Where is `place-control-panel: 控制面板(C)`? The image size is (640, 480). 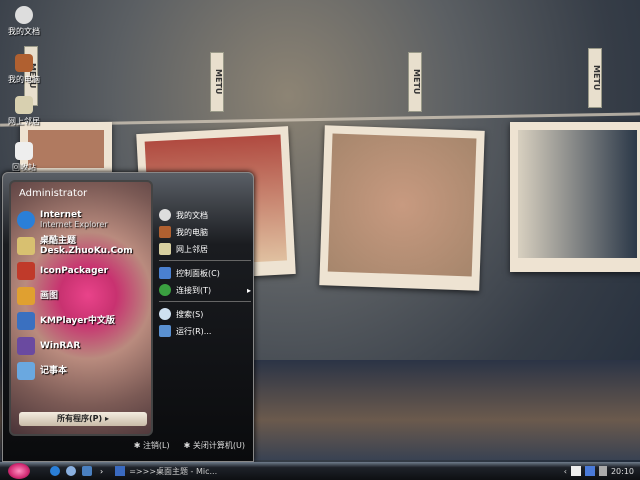
place-control-panel: 控制面板(C) is located at coordinates (205, 273).